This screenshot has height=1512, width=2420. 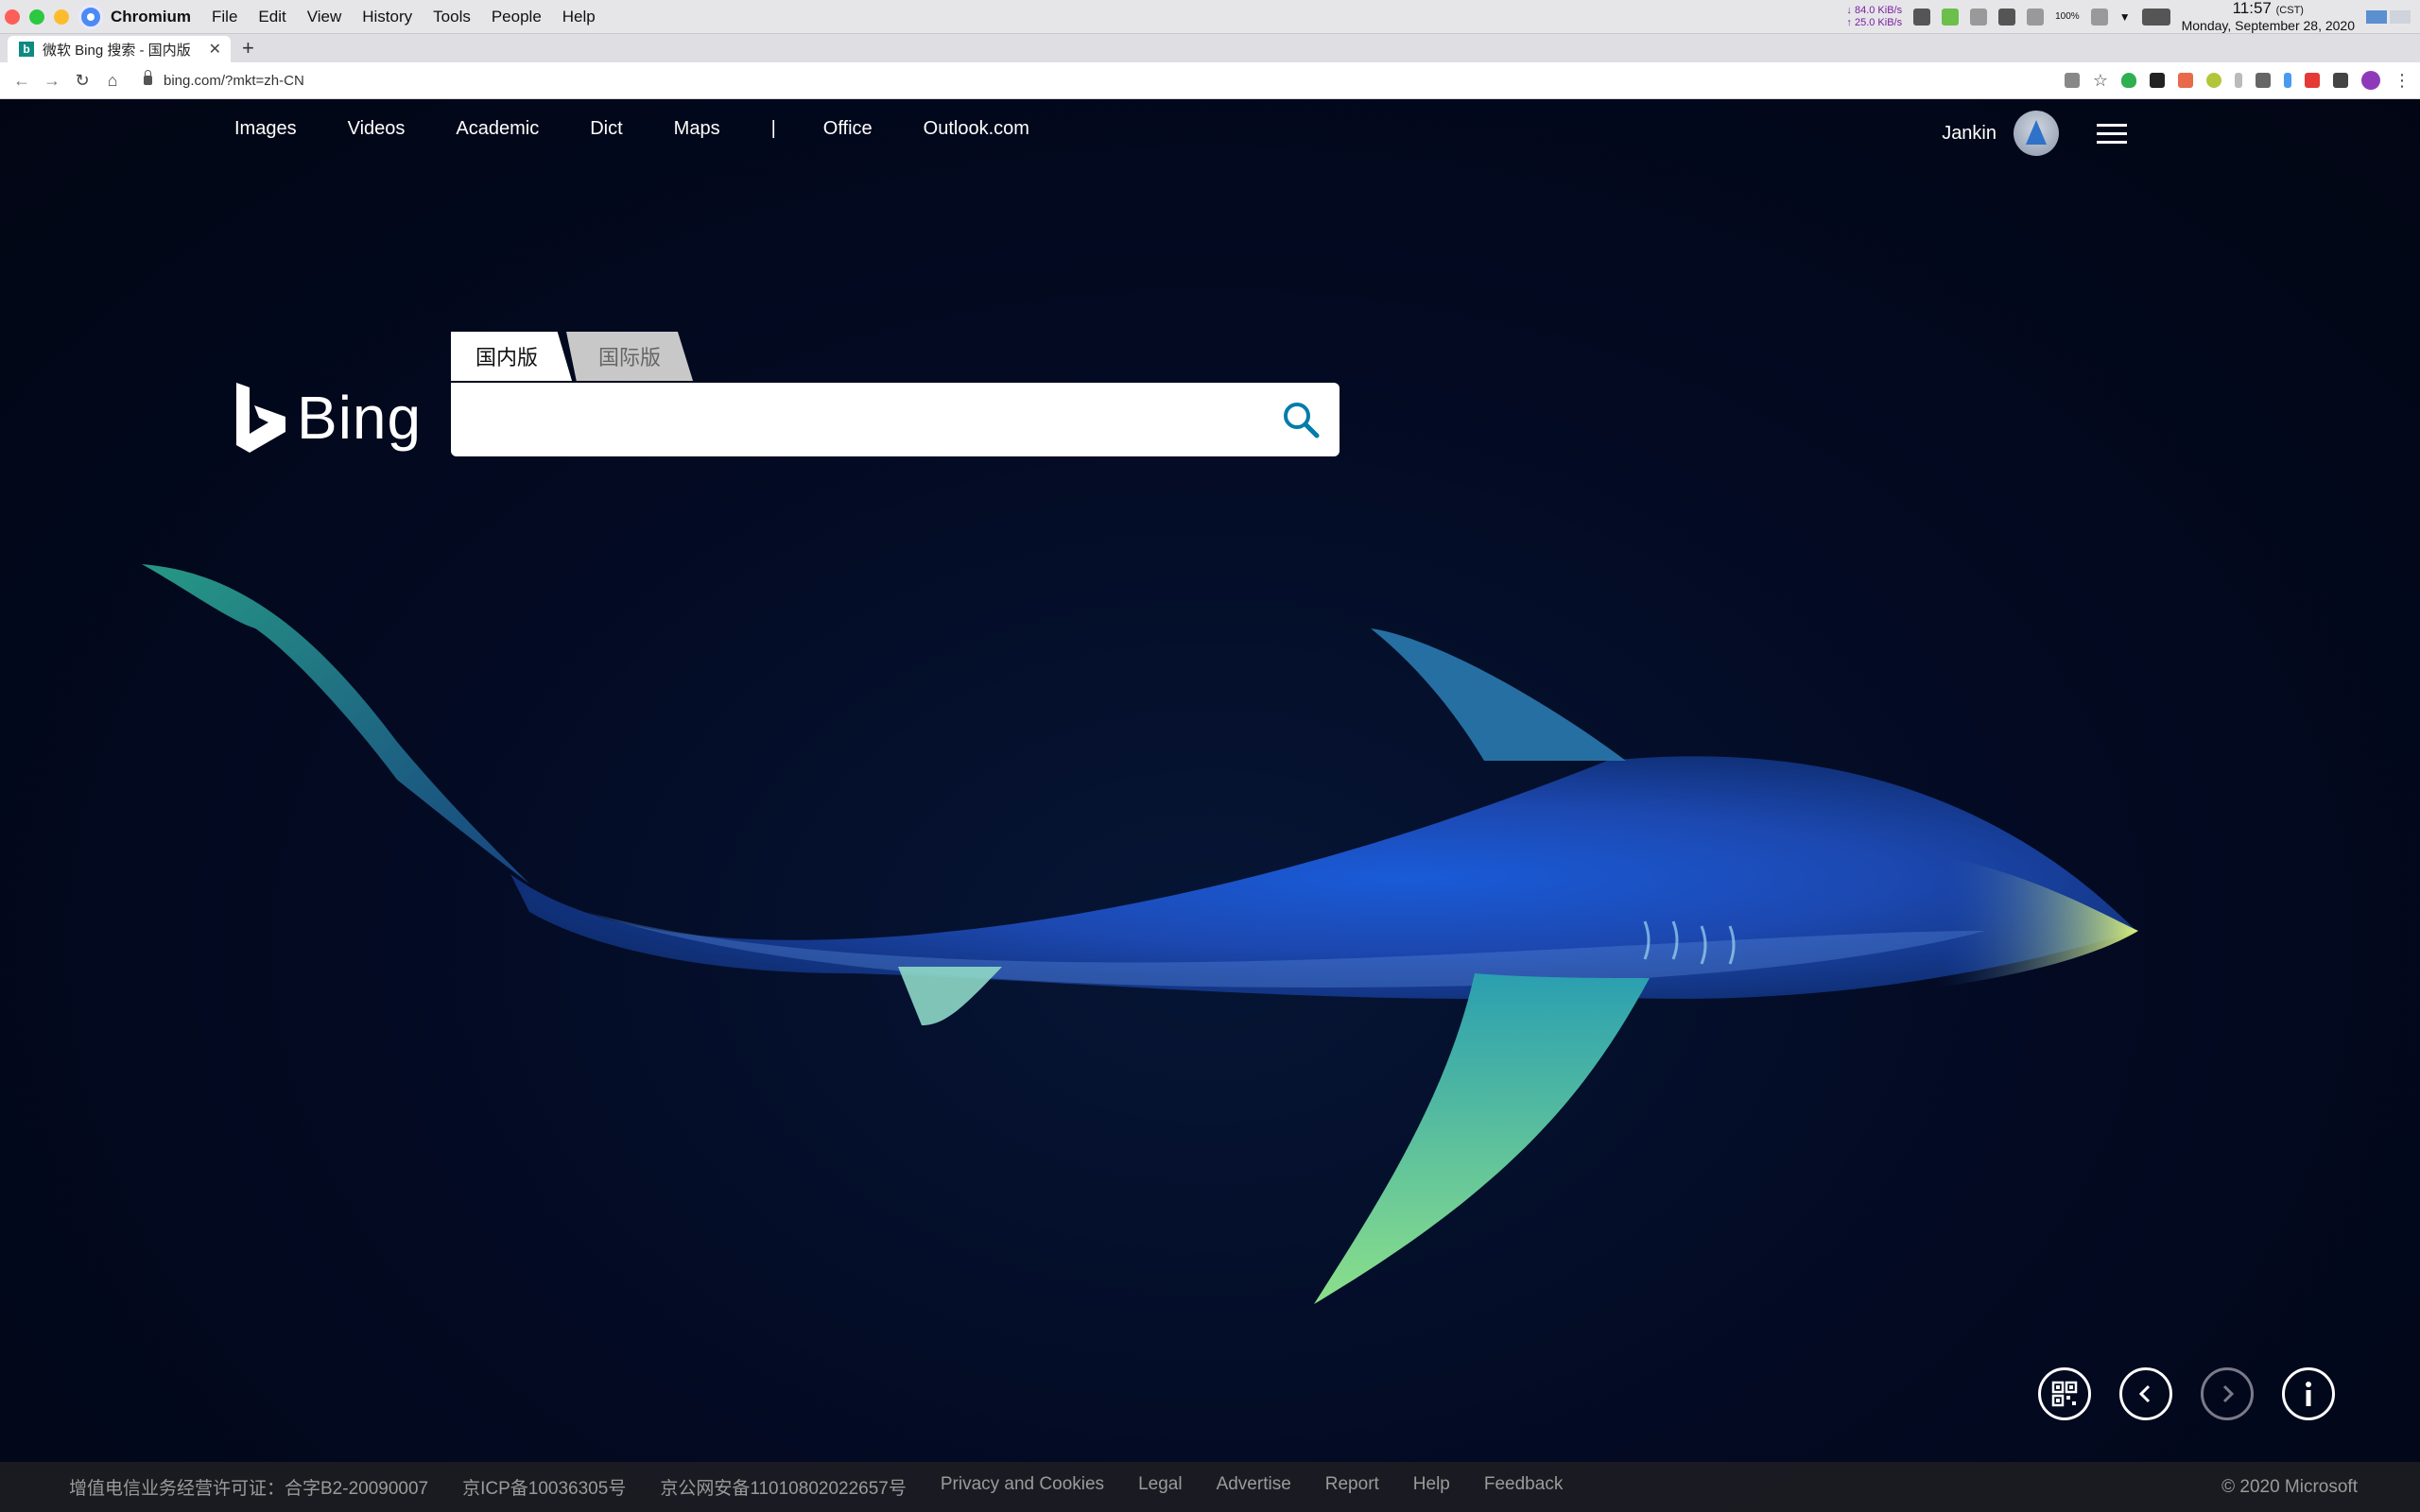 What do you see at coordinates (1352, 1487) in the screenshot?
I see `footer-report: Report` at bounding box center [1352, 1487].